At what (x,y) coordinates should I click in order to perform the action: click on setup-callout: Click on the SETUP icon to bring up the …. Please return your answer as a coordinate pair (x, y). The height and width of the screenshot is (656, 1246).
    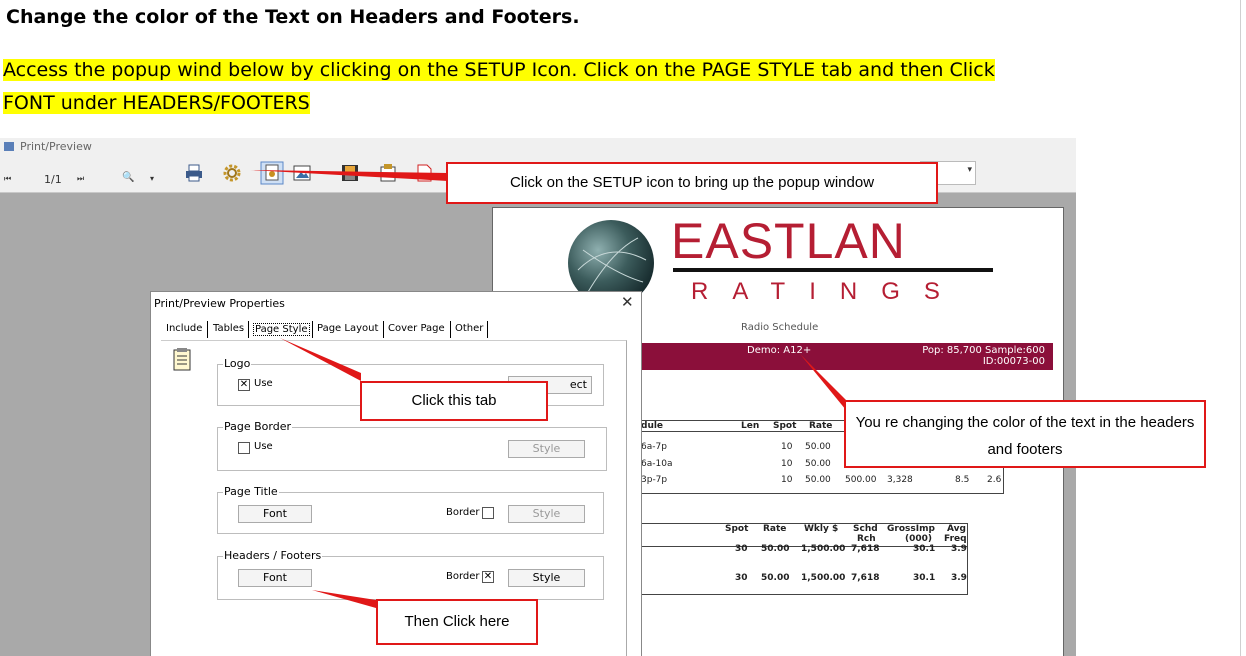
    Looking at the image, I should click on (692, 183).